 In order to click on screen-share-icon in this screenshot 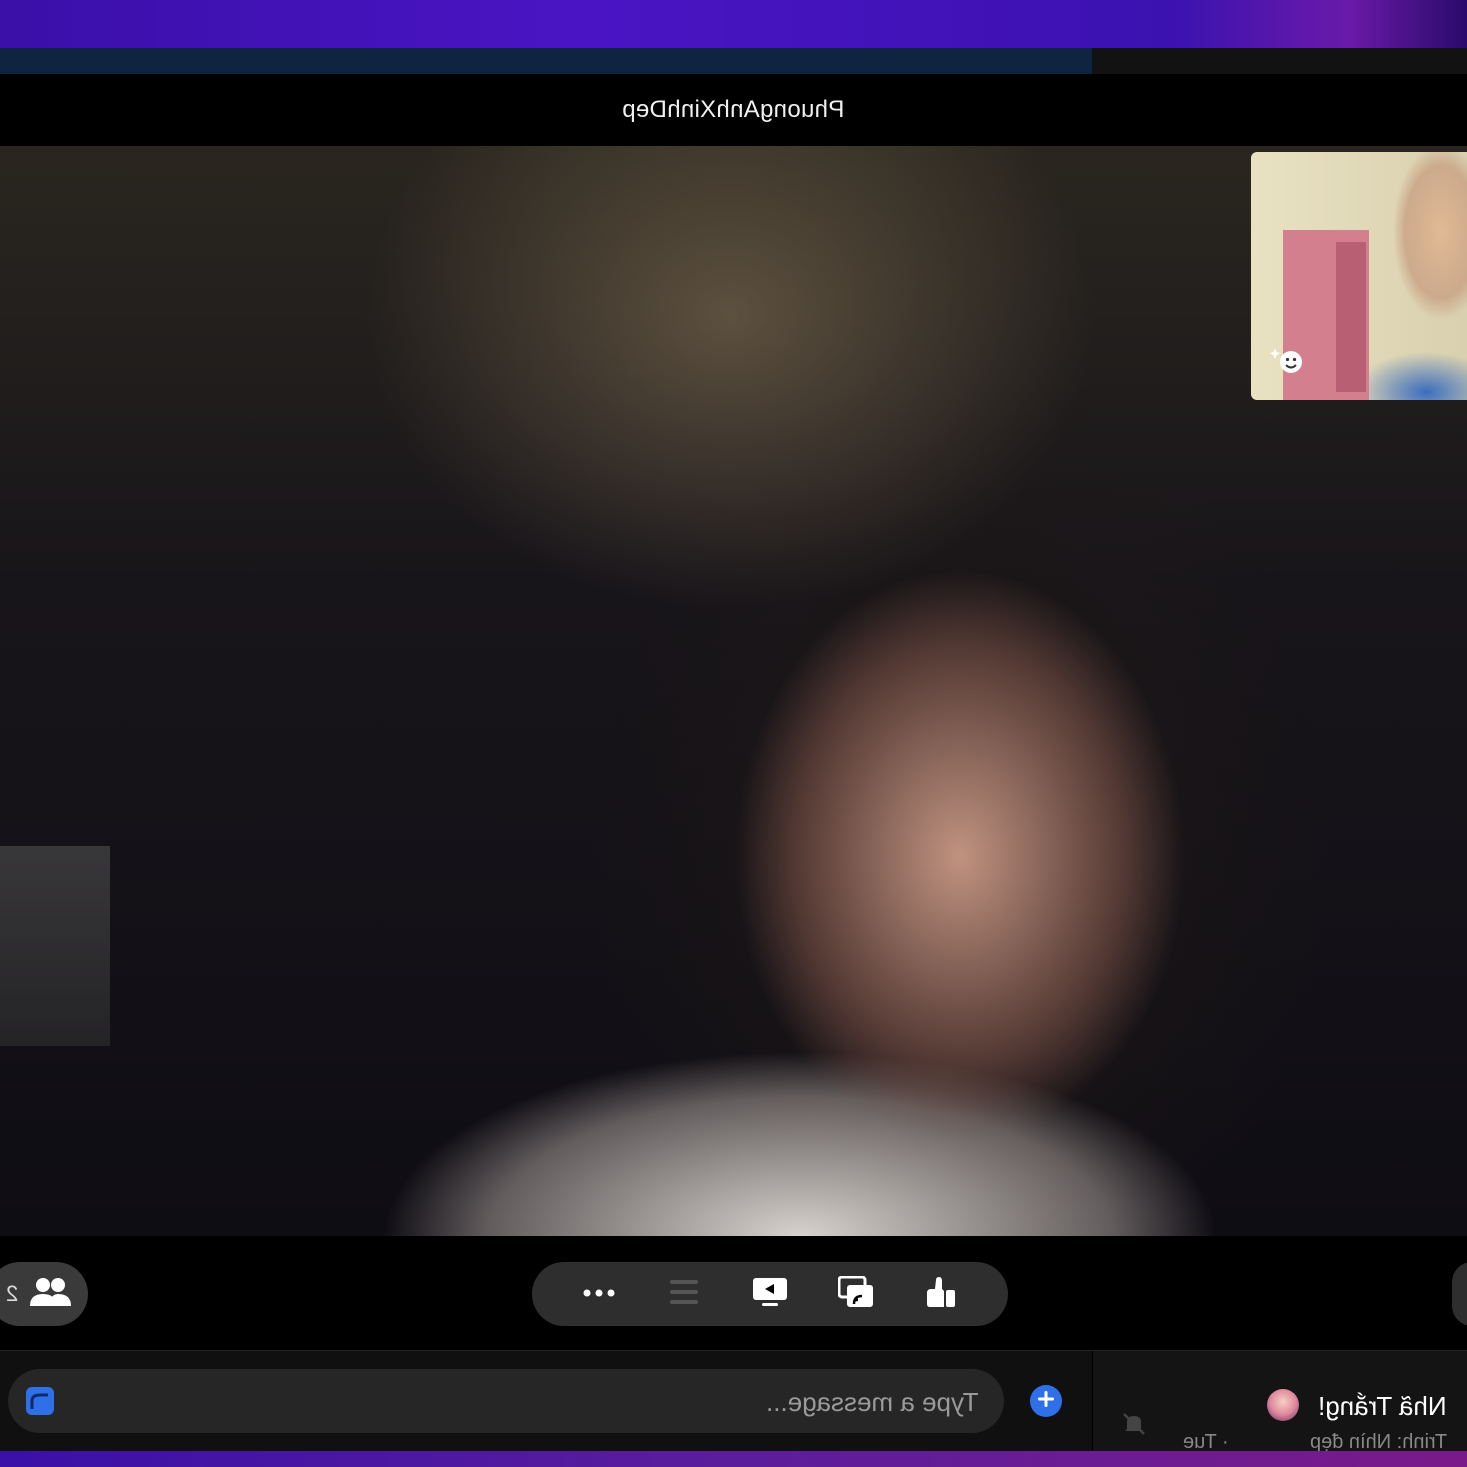, I will do `click(770, 1294)`.